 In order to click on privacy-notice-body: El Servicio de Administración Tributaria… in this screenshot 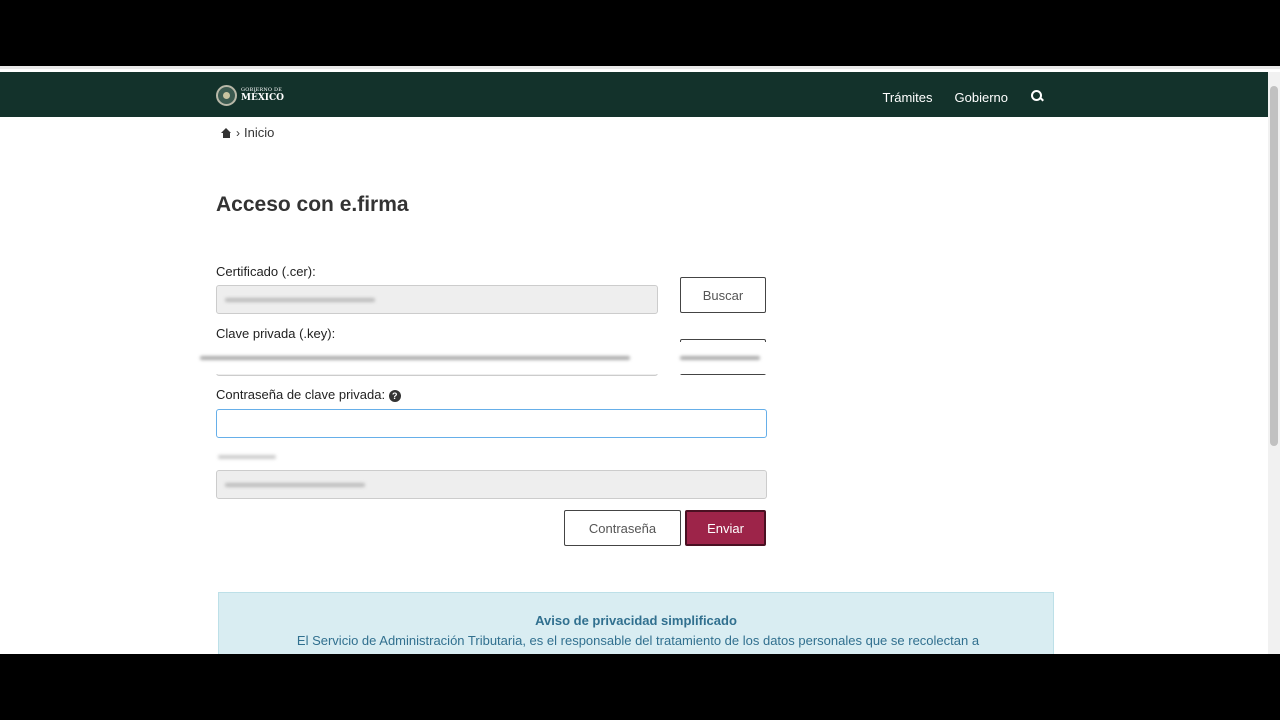, I will do `click(638, 640)`.